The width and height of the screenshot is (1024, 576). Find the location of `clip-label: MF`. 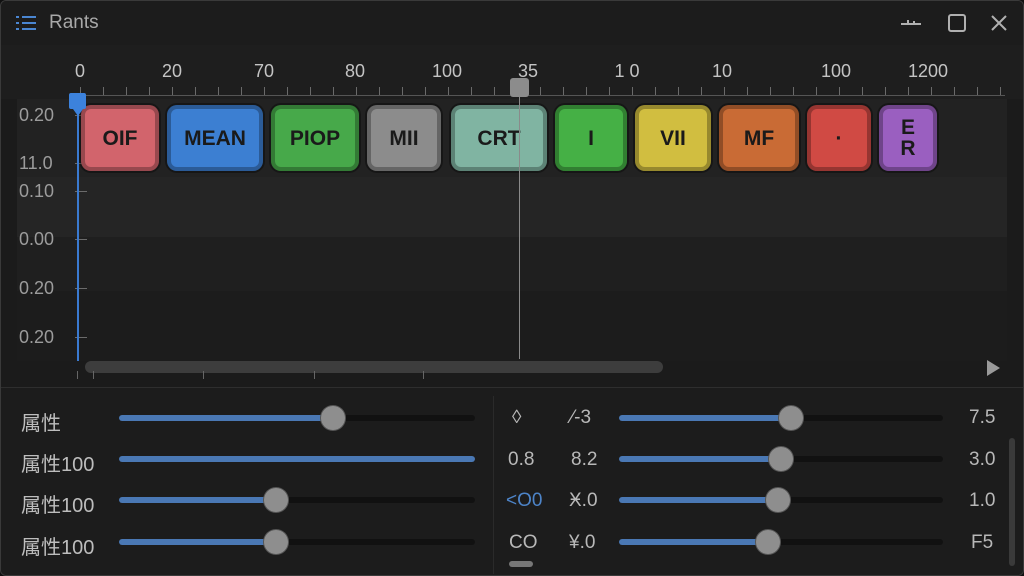

clip-label: MF is located at coordinates (759, 138).